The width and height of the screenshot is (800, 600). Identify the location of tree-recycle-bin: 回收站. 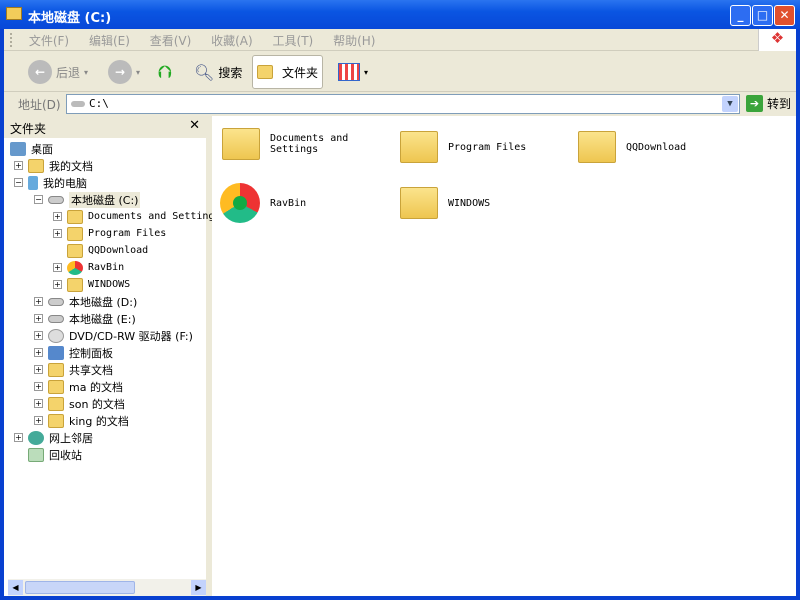
(48, 454).